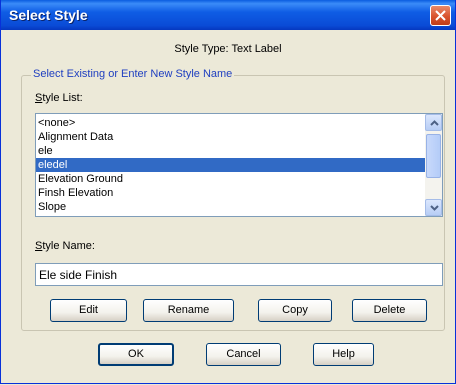 Image resolution: width=456 pixels, height=385 pixels. I want to click on list-item: <none>, so click(230, 123).